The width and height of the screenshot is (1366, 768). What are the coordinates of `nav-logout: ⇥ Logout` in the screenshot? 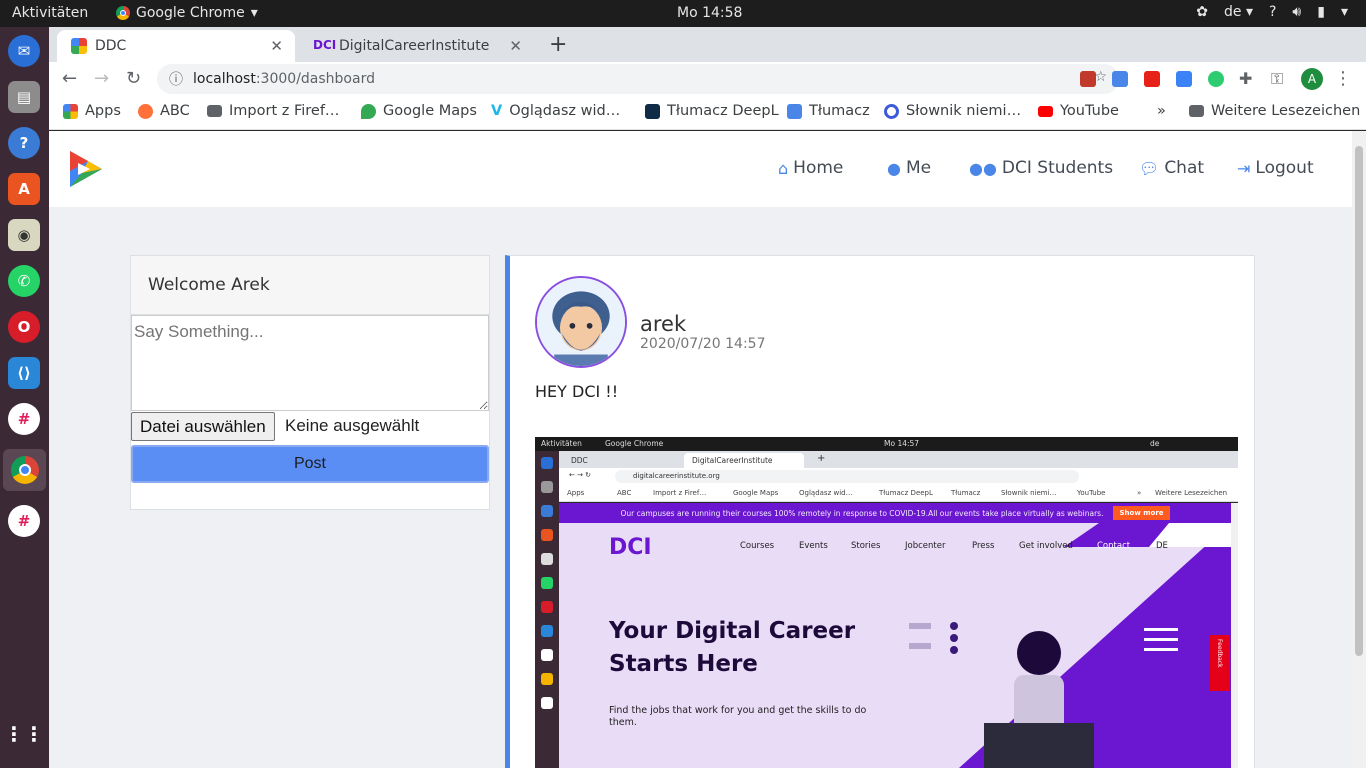 It's located at (1275, 168).